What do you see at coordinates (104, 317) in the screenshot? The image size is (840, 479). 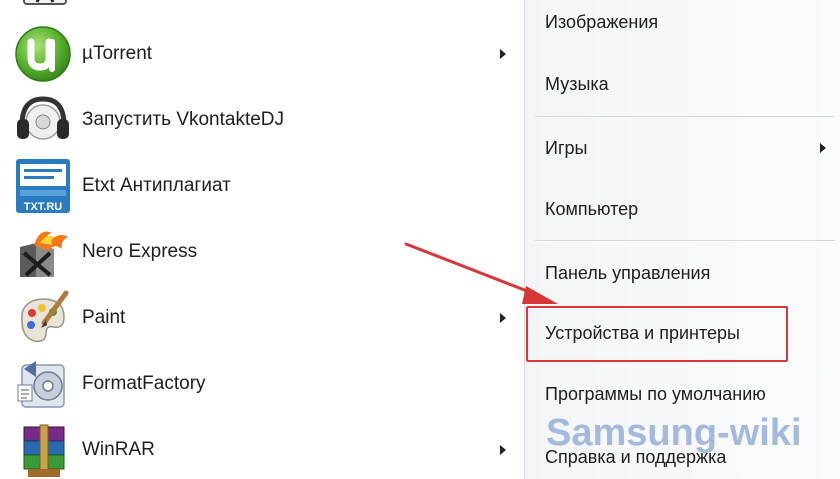 I see `program-label: Paint` at bounding box center [104, 317].